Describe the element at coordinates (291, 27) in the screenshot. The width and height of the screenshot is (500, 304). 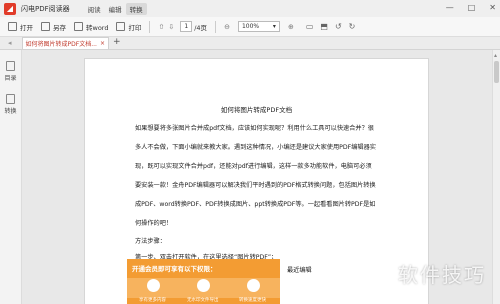
I see `zoom-in-icon: ⊕` at that location.